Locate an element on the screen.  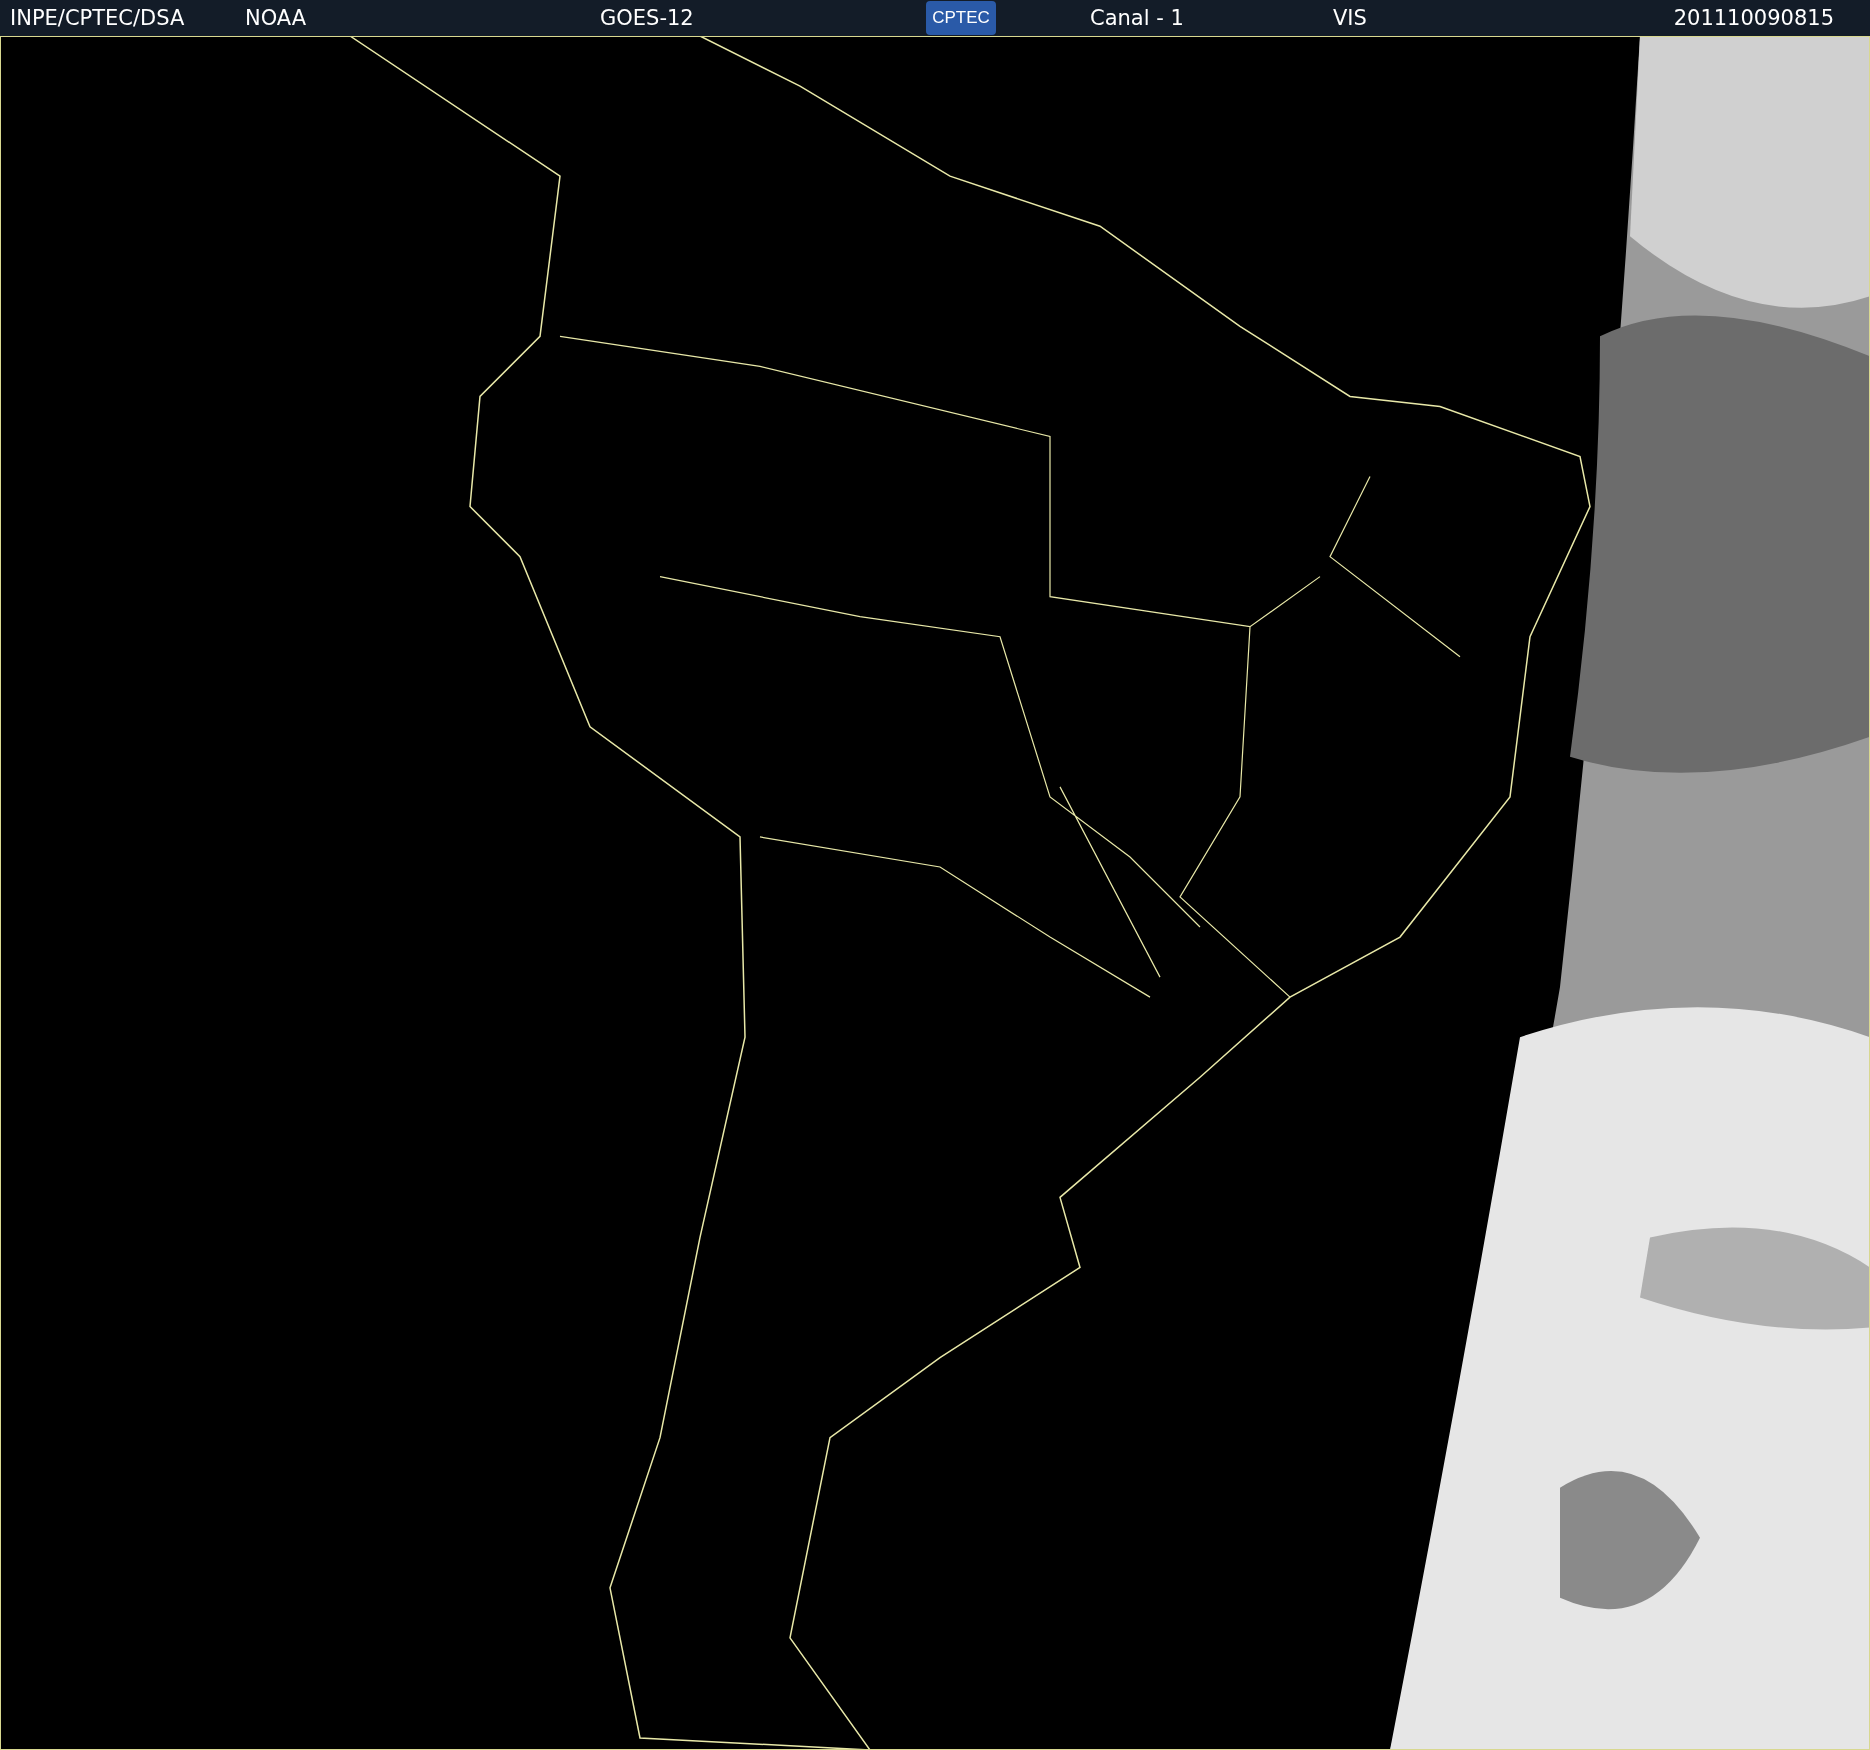
satellite-label: GOES-12 is located at coordinates (647, 18).